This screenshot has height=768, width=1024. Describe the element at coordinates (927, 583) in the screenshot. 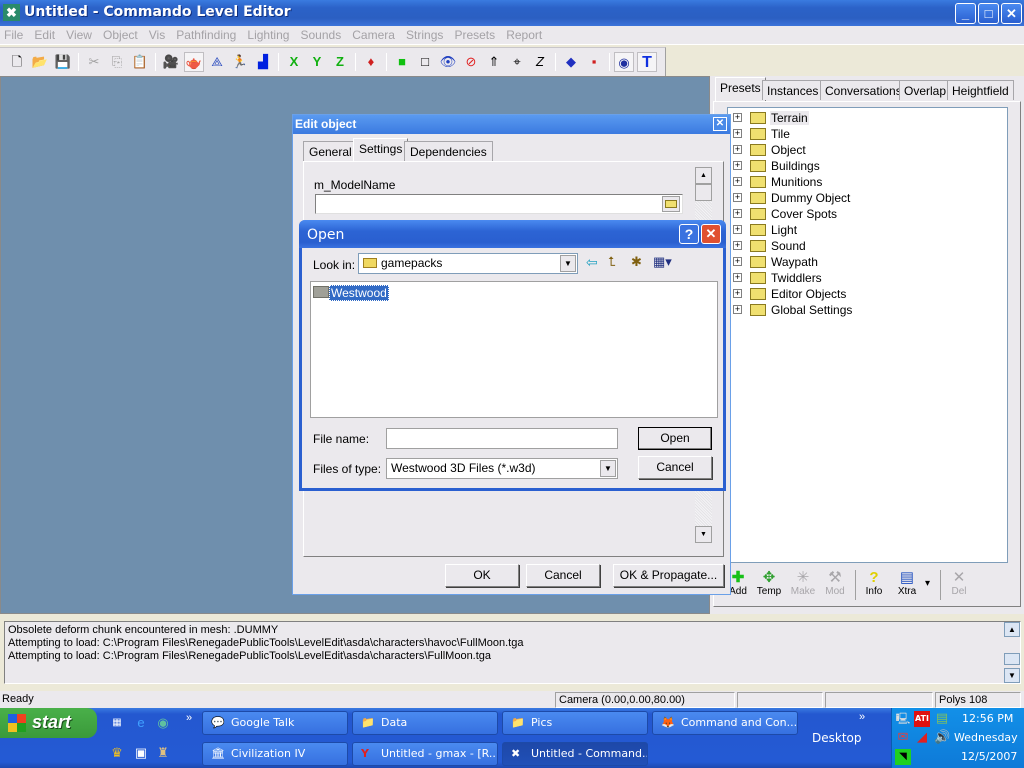

I see `xtra-dropdown-icon: ▾` at that location.